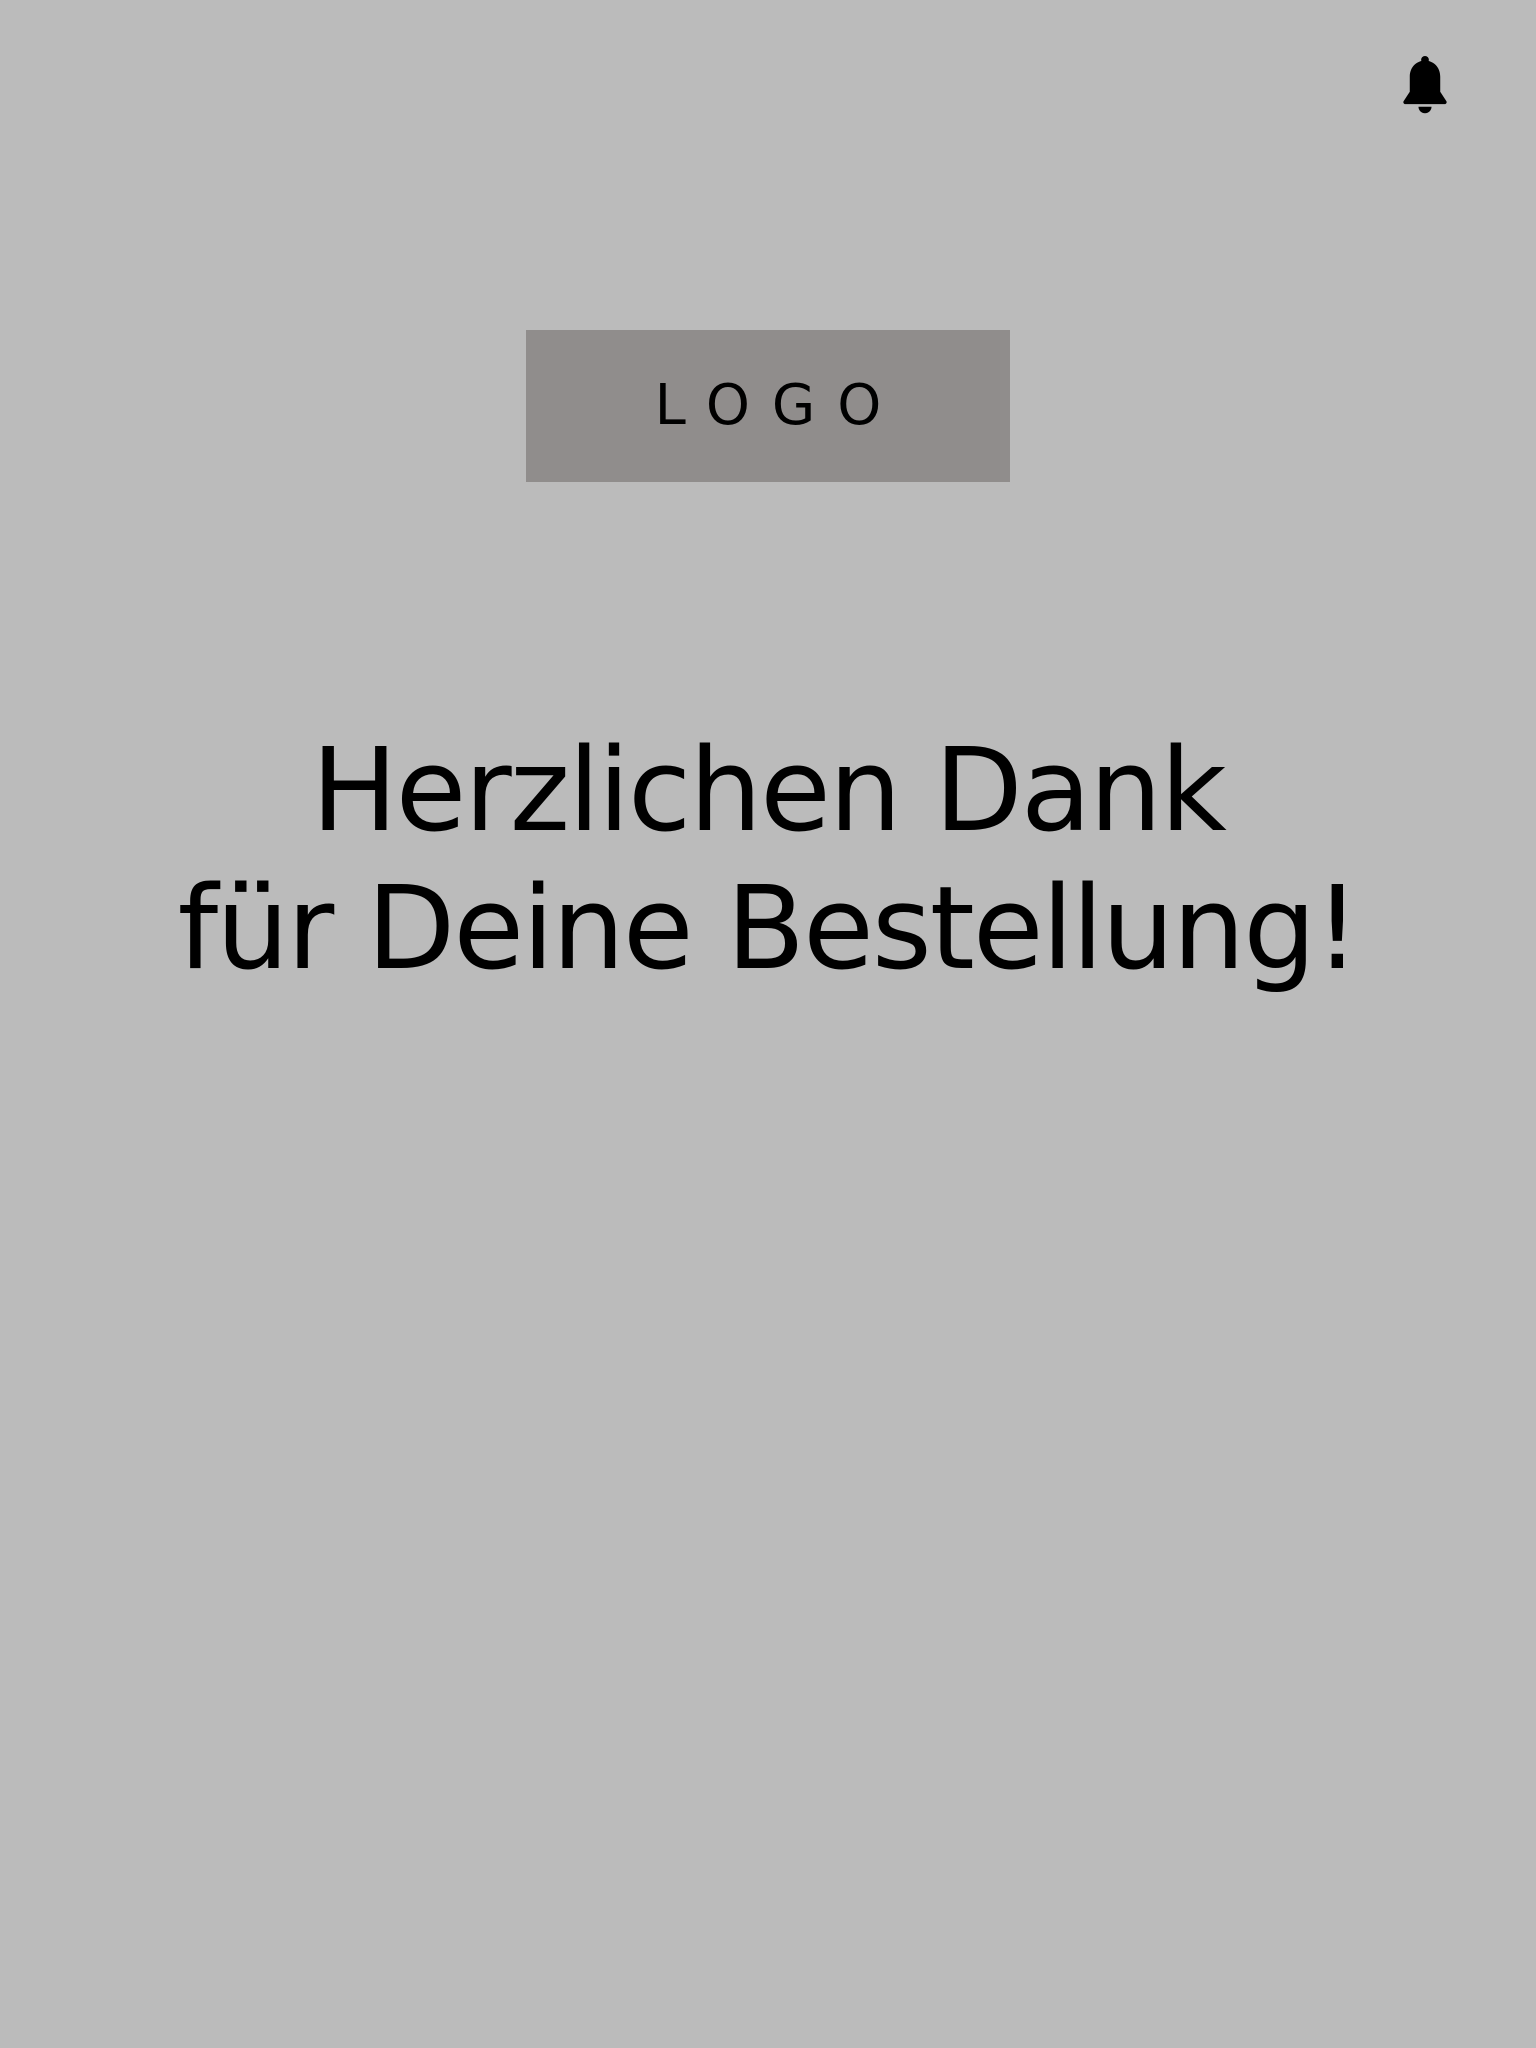 The width and height of the screenshot is (1536, 2048). I want to click on heading-line-2: für Deine Bestellung!, so click(769, 929).